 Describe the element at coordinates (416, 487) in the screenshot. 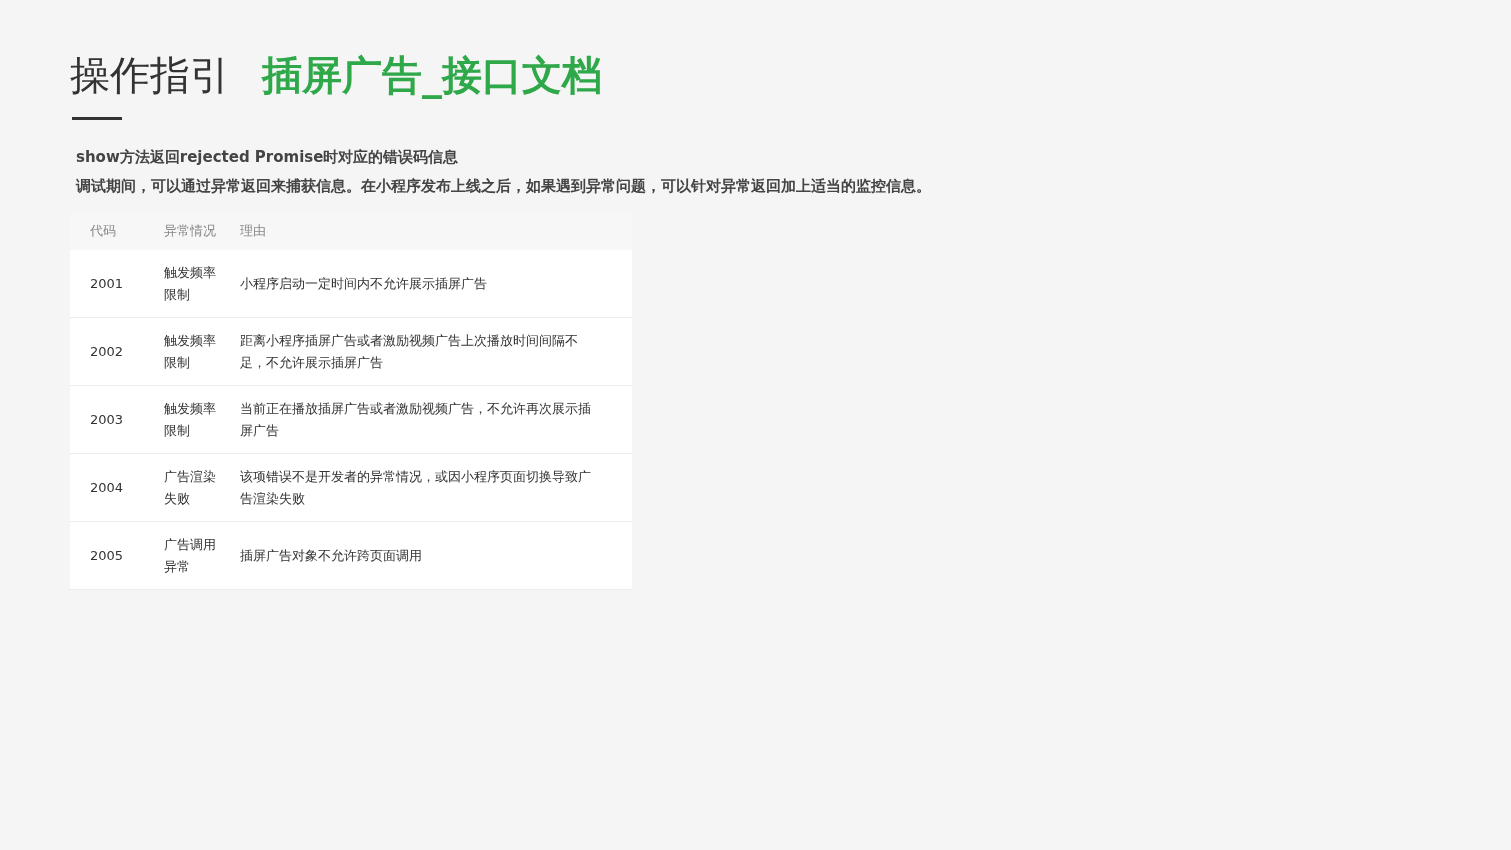

I see `table-cell-text: 该项错误不是开发者的异常情况，或因小程序页面切换导致广告渲染失败` at that location.